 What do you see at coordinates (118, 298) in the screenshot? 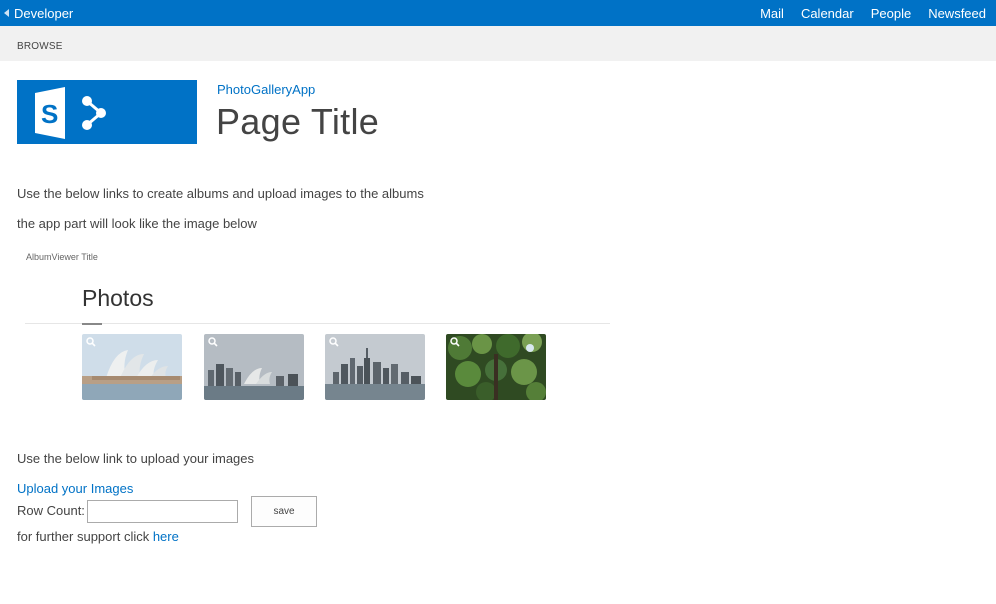
I see `photos-heading: Photos` at bounding box center [118, 298].